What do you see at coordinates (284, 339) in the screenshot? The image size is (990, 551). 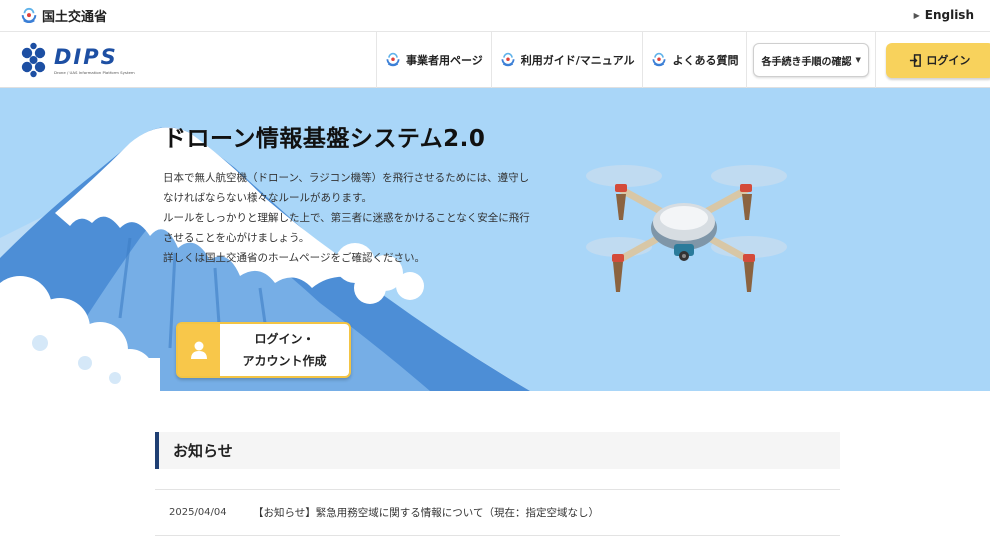 I see `cta-line1: ログイン・` at bounding box center [284, 339].